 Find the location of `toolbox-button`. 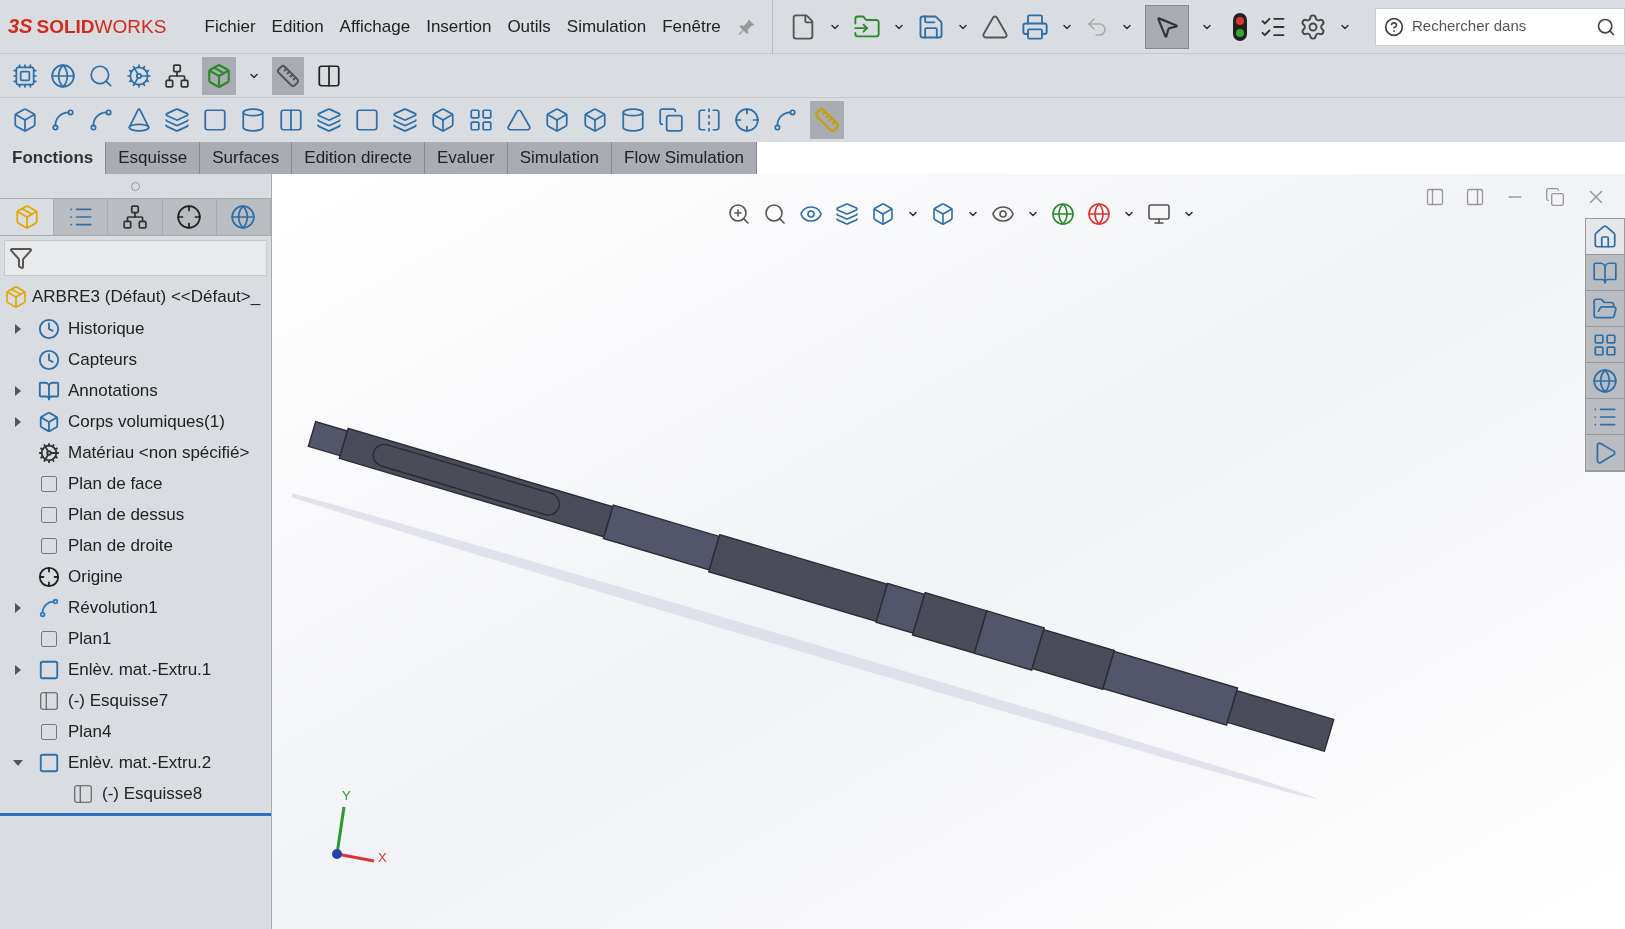

toolbox-button is located at coordinates (219, 75).